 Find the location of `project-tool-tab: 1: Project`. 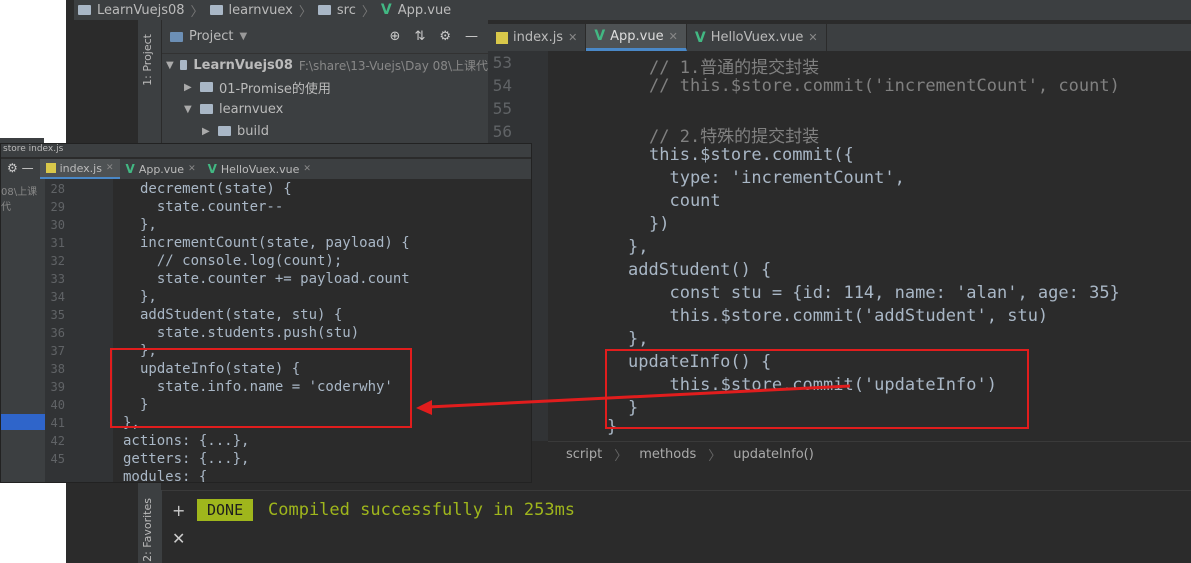

project-tool-tab: 1: Project is located at coordinates (147, 60).